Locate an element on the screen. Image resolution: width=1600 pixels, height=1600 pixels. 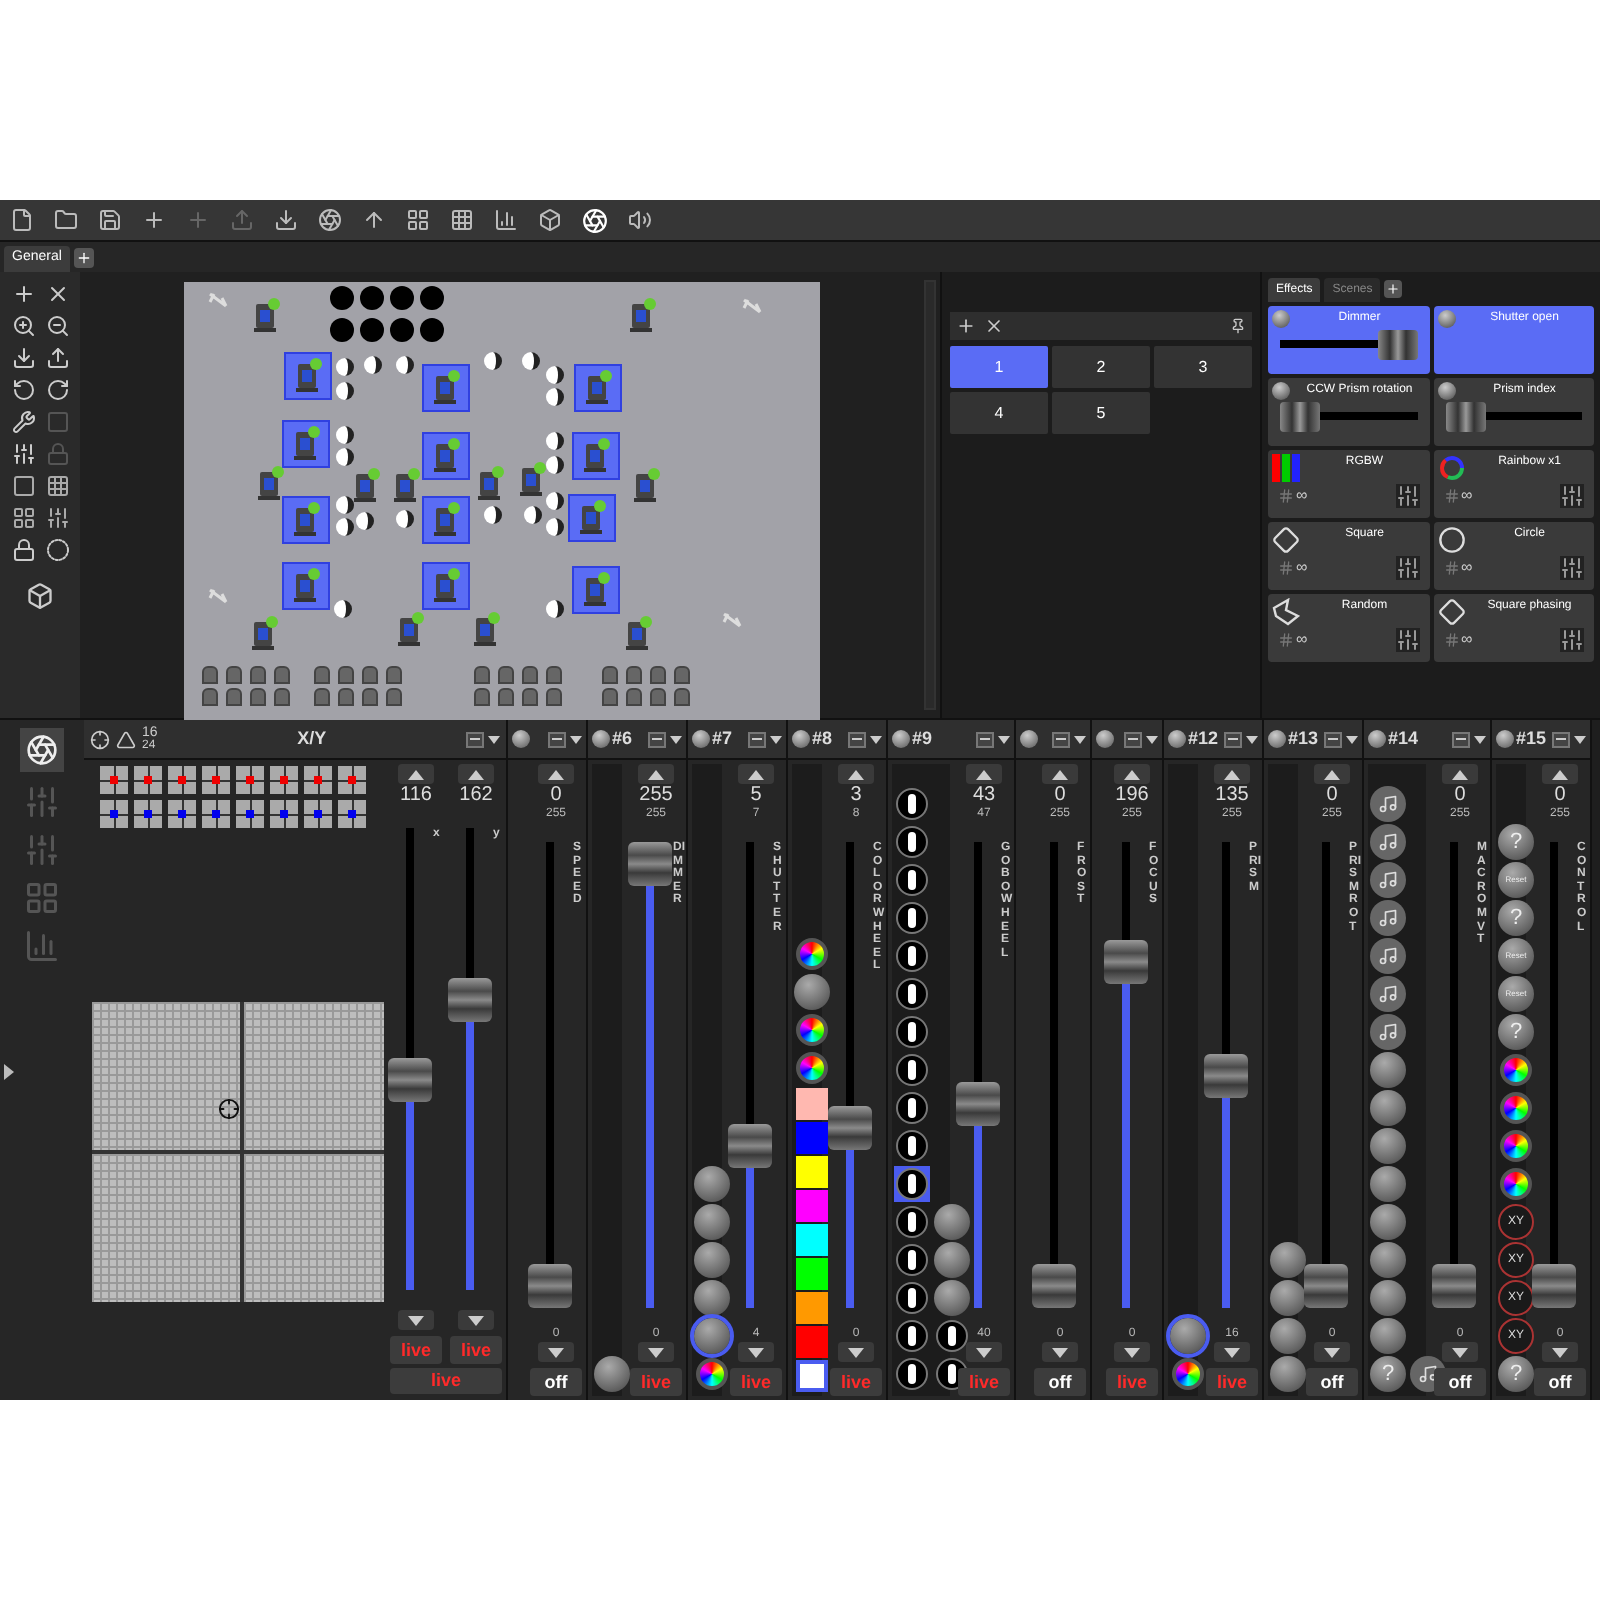
page-button: 1 is located at coordinates (999, 367).